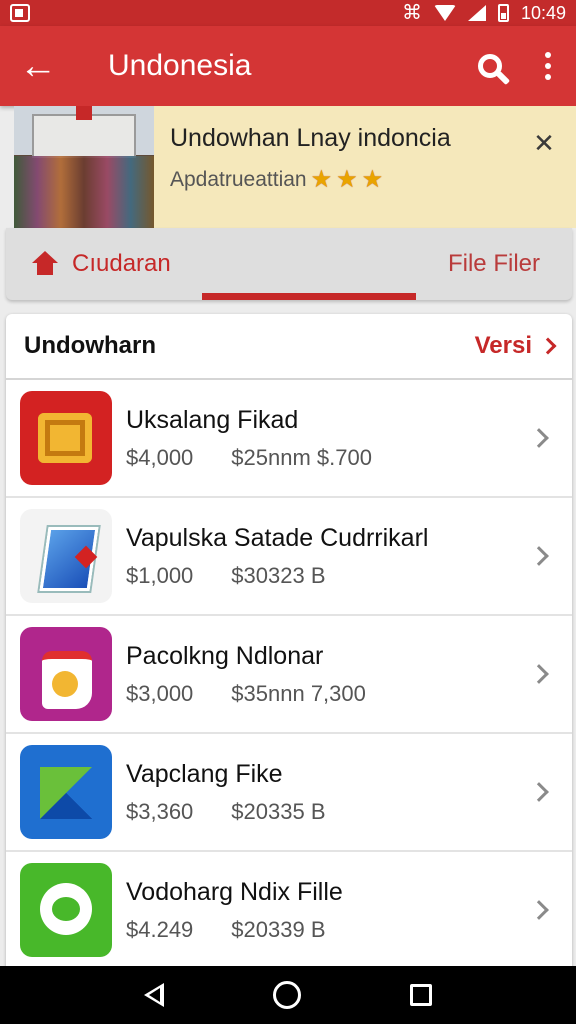 Image resolution: width=576 pixels, height=1024 pixels. I want to click on banner-subtitle: Apdatrueattian ★ ★ ★, so click(341, 179).